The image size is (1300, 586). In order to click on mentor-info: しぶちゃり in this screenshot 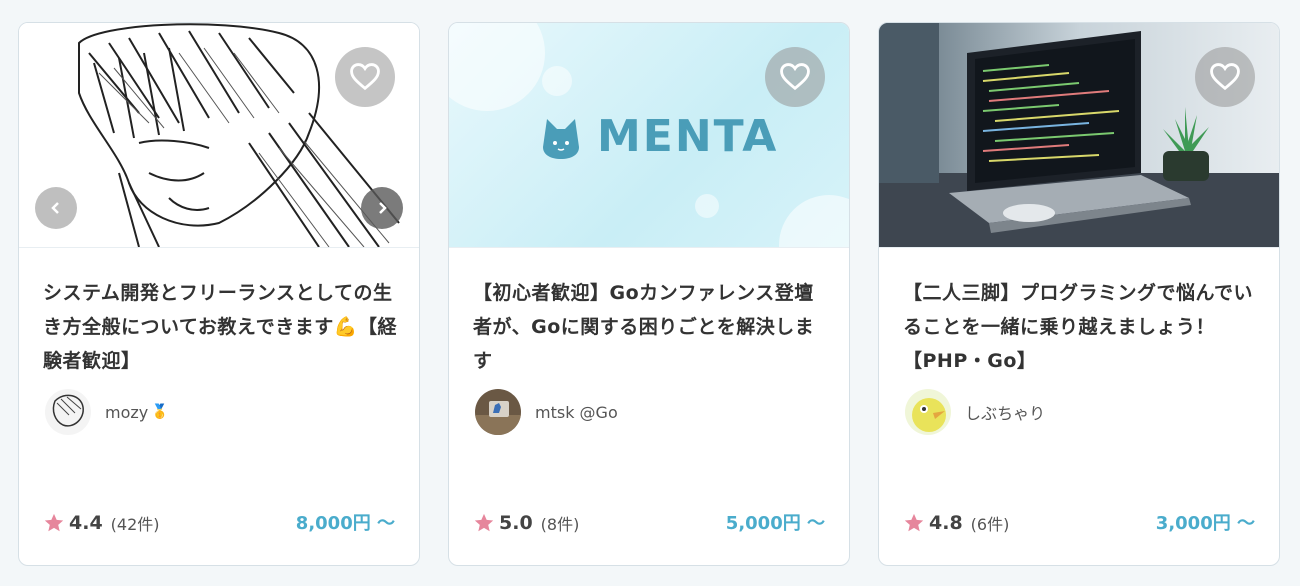, I will do `click(975, 412)`.